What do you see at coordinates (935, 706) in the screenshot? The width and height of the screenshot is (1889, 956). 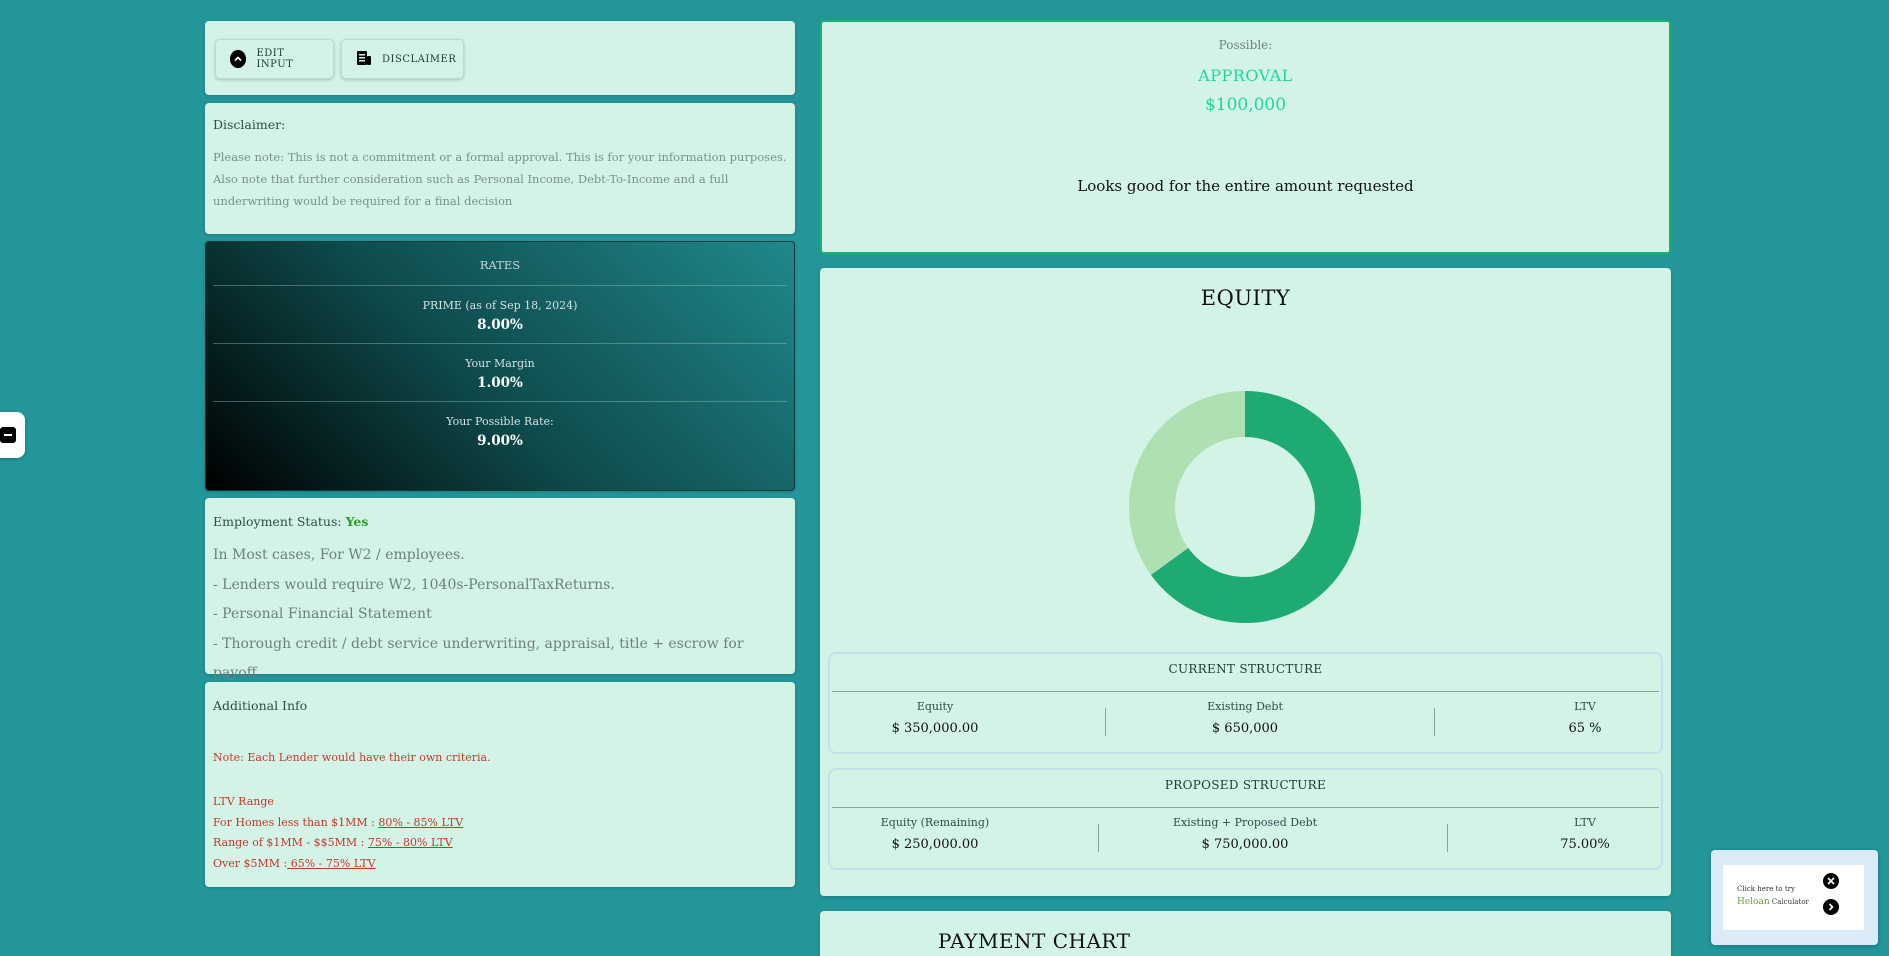 I see `current-equity-label: Equity` at bounding box center [935, 706].